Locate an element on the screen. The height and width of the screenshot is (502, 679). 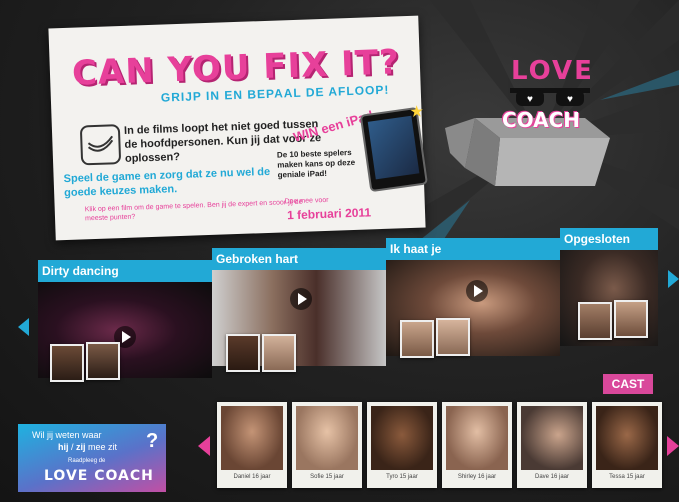
cast-card: Tessa 15 jaar is located at coordinates (627, 445).